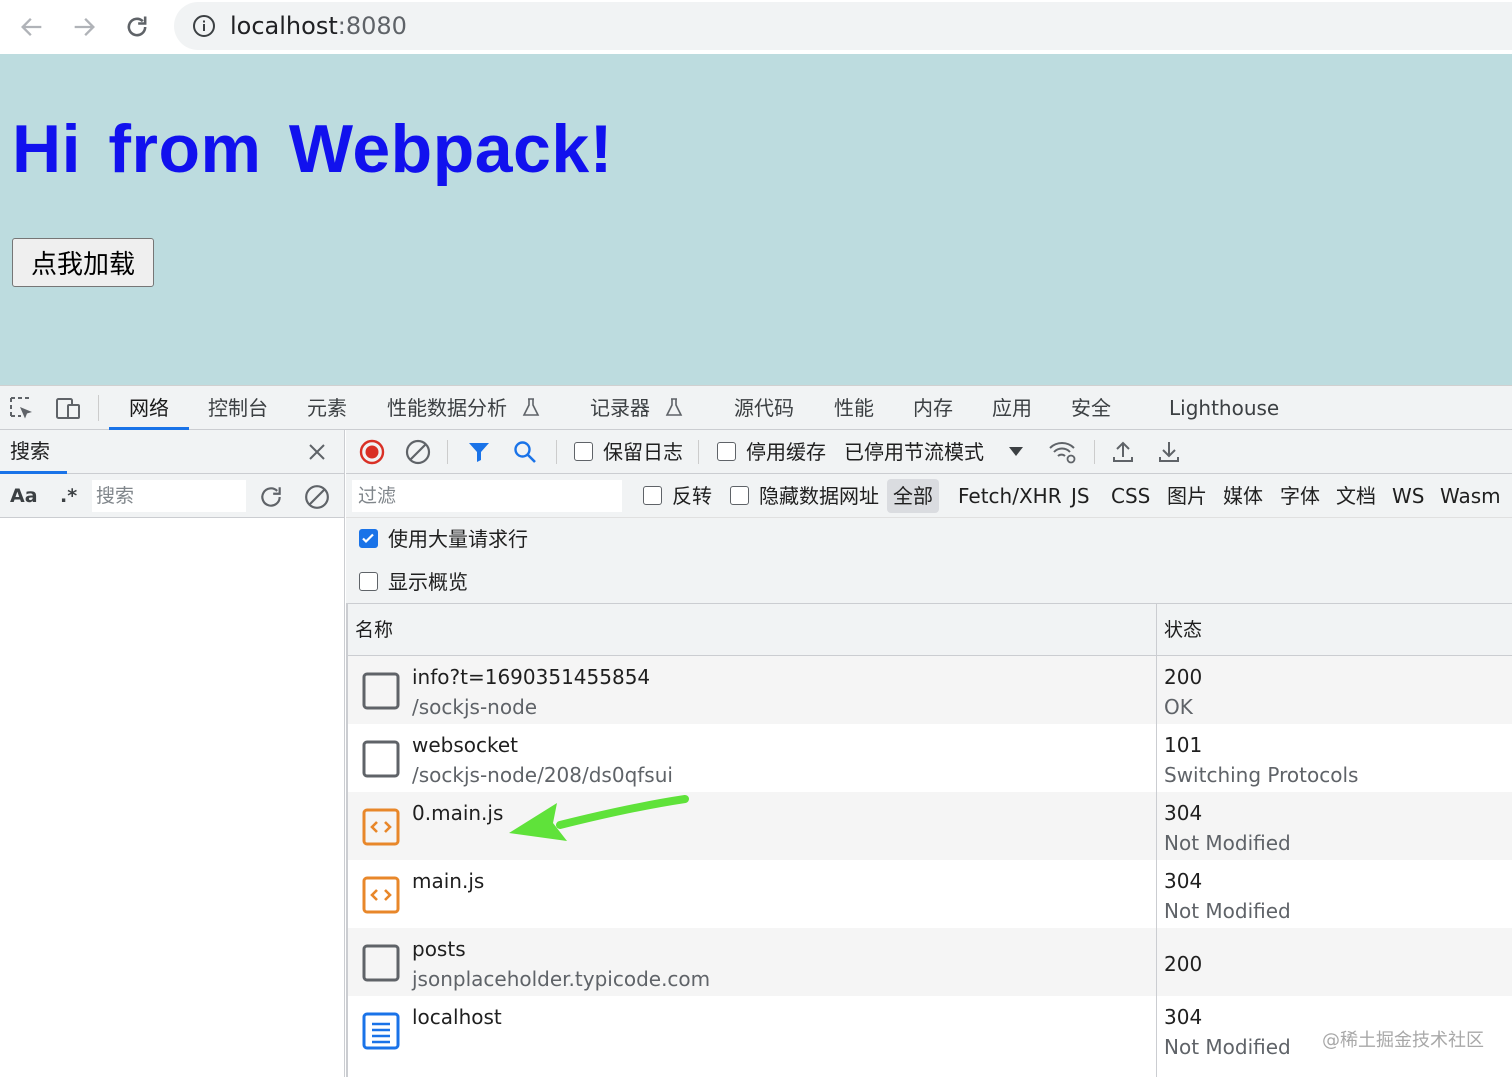  I want to click on refresh-icon, so click(271, 497).